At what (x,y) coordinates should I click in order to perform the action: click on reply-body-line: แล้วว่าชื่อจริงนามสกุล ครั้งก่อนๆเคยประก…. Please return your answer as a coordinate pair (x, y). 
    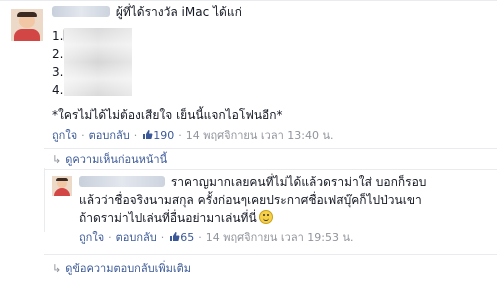
    Looking at the image, I should click on (250, 200).